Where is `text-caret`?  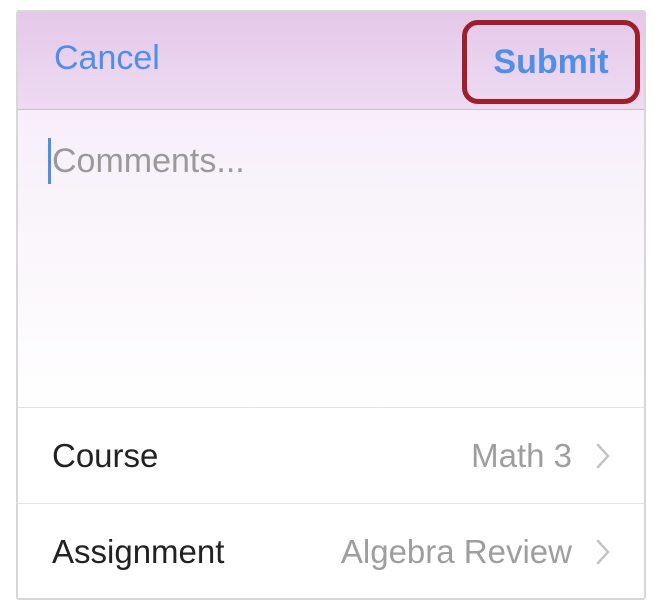 text-caret is located at coordinates (49, 161).